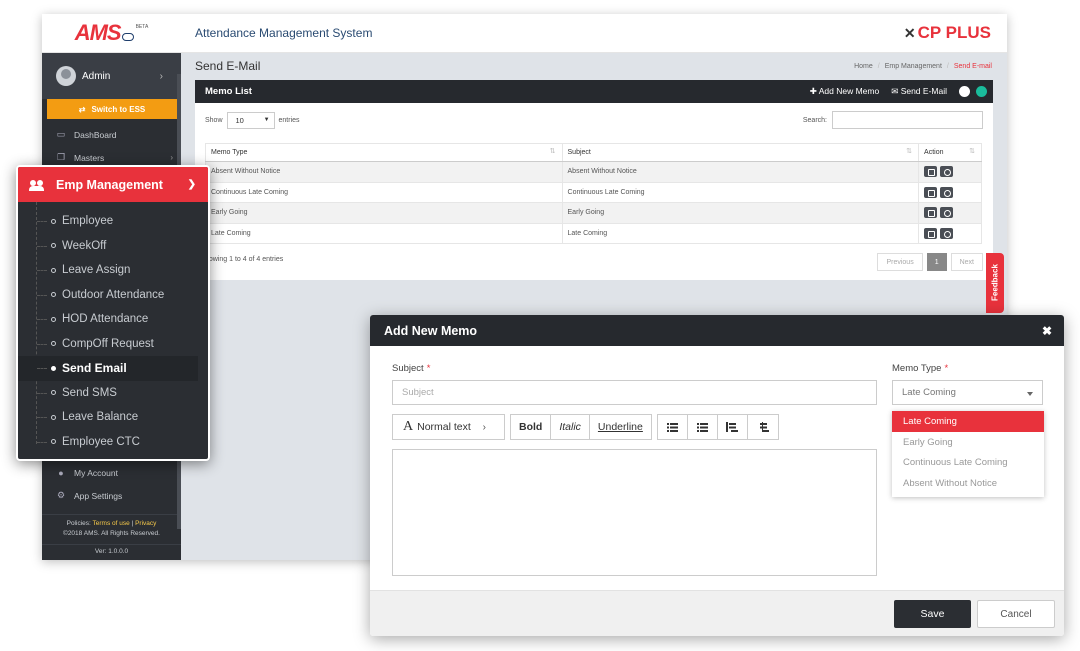 The width and height of the screenshot is (1080, 651). I want to click on shuffle-icon: ⇄, so click(82, 109).